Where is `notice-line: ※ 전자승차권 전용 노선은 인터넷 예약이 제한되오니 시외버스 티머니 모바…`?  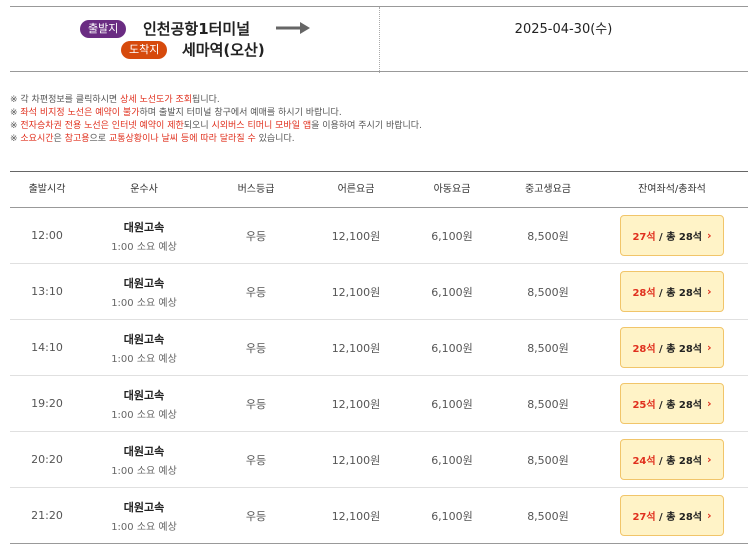
notice-line: ※ 전자승차권 전용 노선은 인터넷 예약이 제한되오니 시외버스 티머니 모바… is located at coordinates (379, 126).